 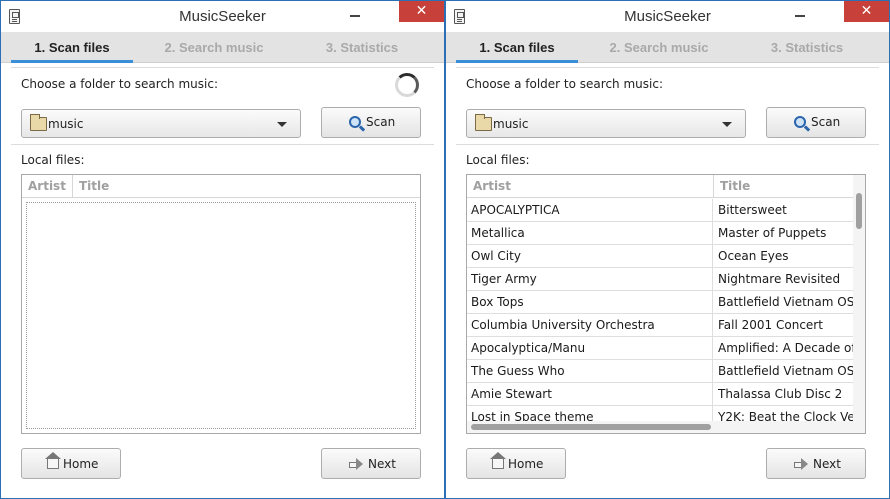 What do you see at coordinates (770, 325) in the screenshot?
I see `cell-title: Fall 2001 Concert` at bounding box center [770, 325].